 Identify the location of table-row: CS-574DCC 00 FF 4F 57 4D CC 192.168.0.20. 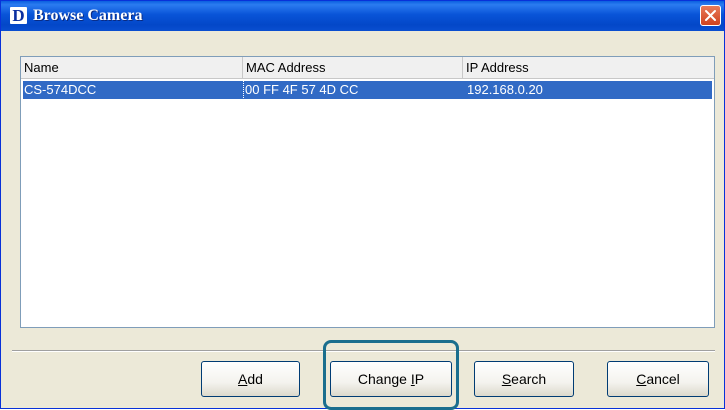
(367, 90).